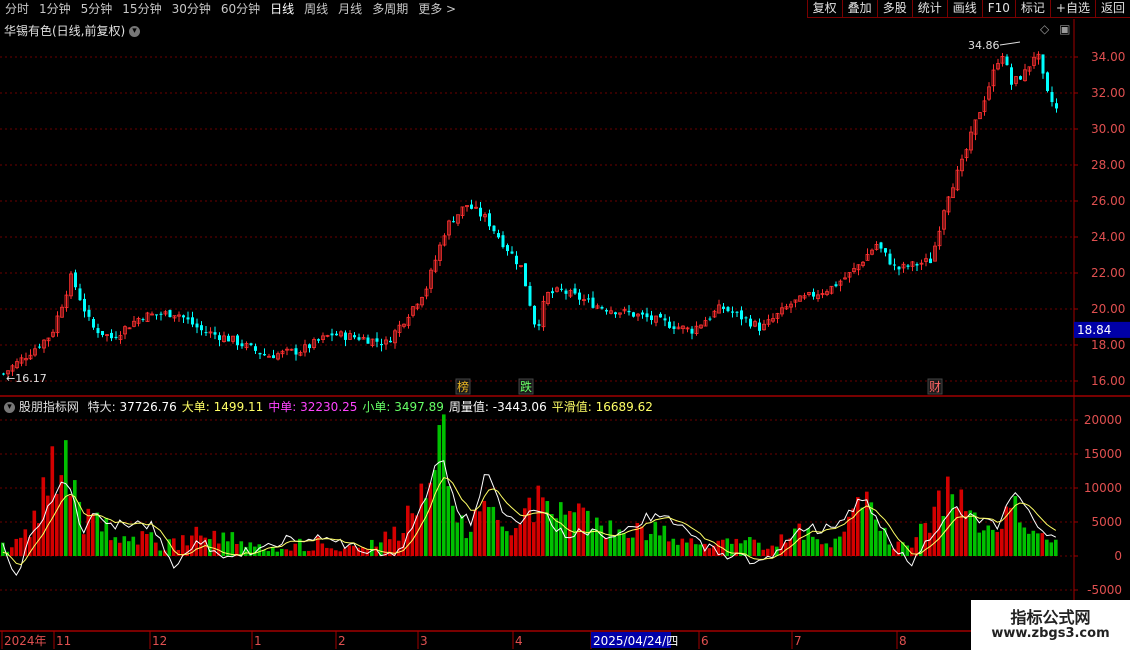  I want to click on tab-period-30min: 30分钟, so click(191, 9).